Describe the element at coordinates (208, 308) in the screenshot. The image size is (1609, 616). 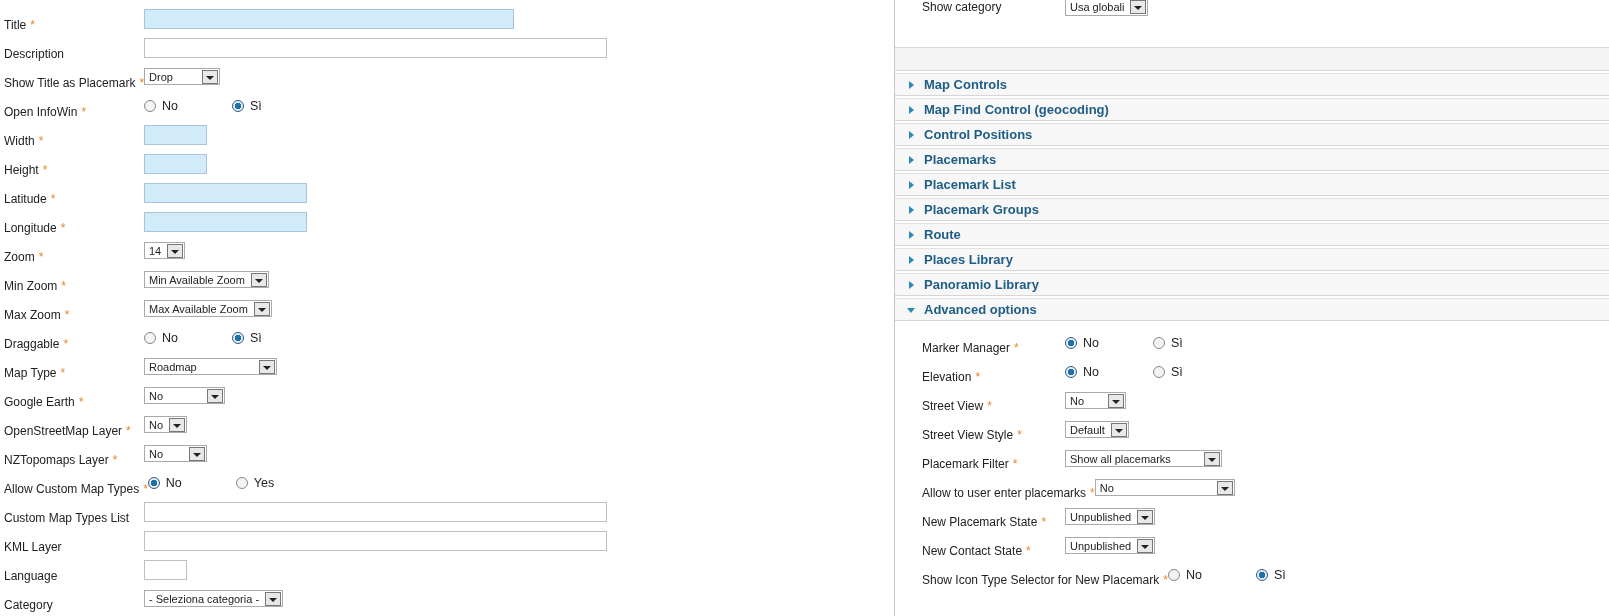
I see `dropdown: Max Available Zoom` at that location.